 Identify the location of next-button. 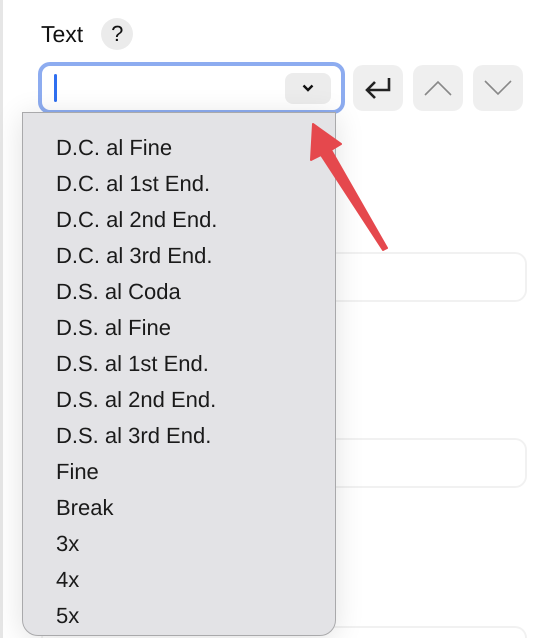
(498, 88).